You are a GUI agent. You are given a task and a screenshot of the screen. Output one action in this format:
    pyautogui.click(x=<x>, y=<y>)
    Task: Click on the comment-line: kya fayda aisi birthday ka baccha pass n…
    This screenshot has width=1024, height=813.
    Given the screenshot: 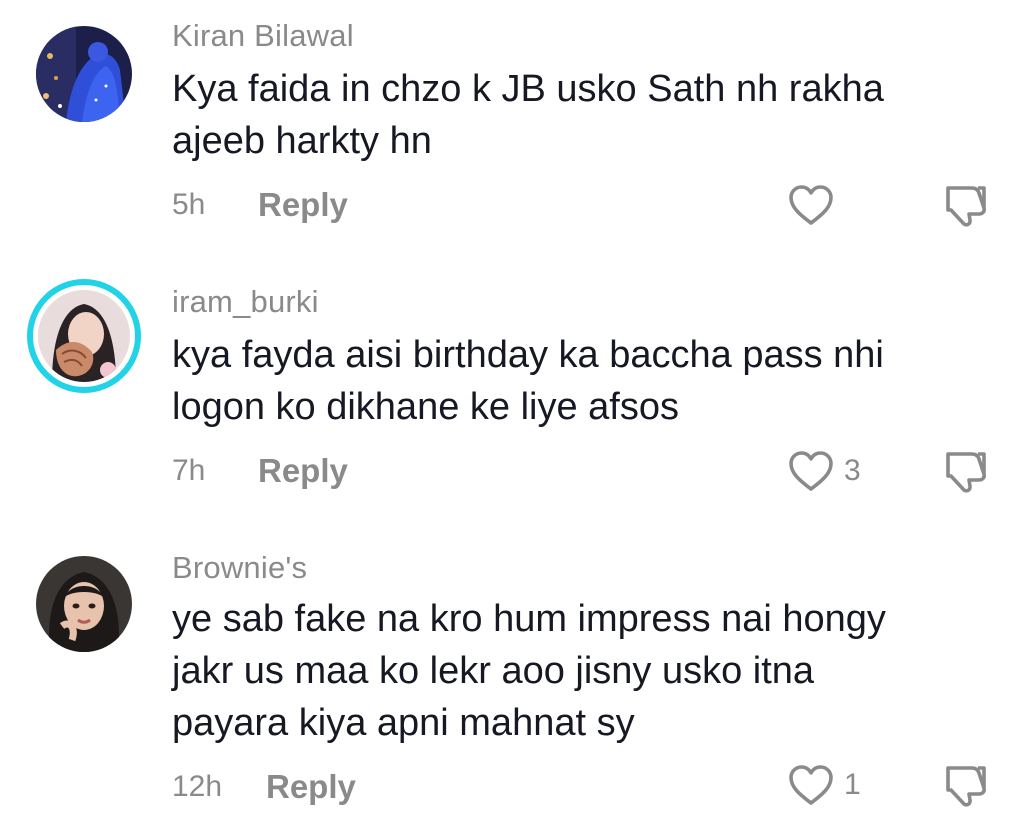 What is the action you would take?
    pyautogui.click(x=528, y=355)
    